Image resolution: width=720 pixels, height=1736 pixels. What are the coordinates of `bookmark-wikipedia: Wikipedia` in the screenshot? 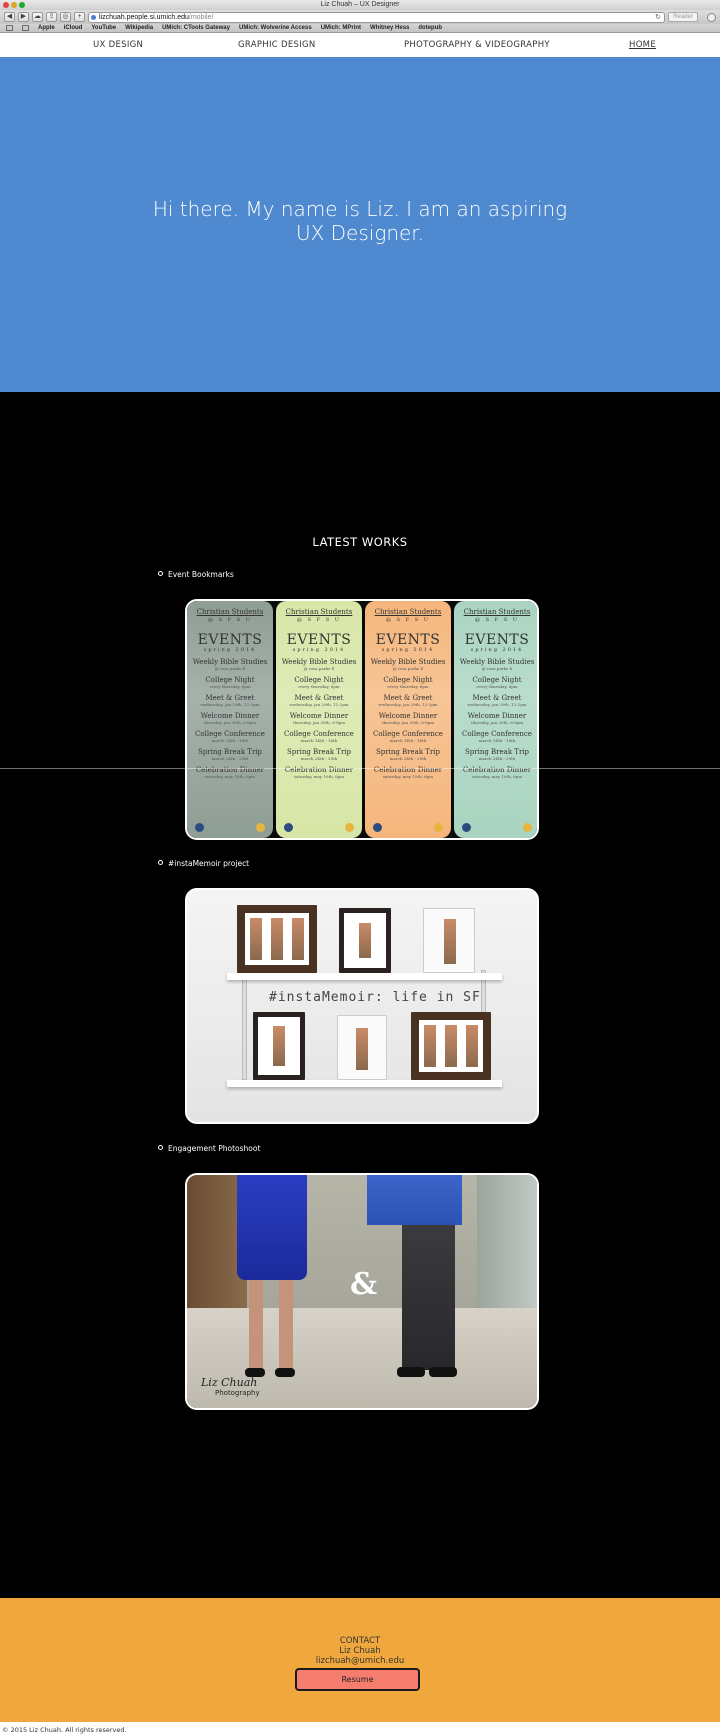 It's located at (139, 28).